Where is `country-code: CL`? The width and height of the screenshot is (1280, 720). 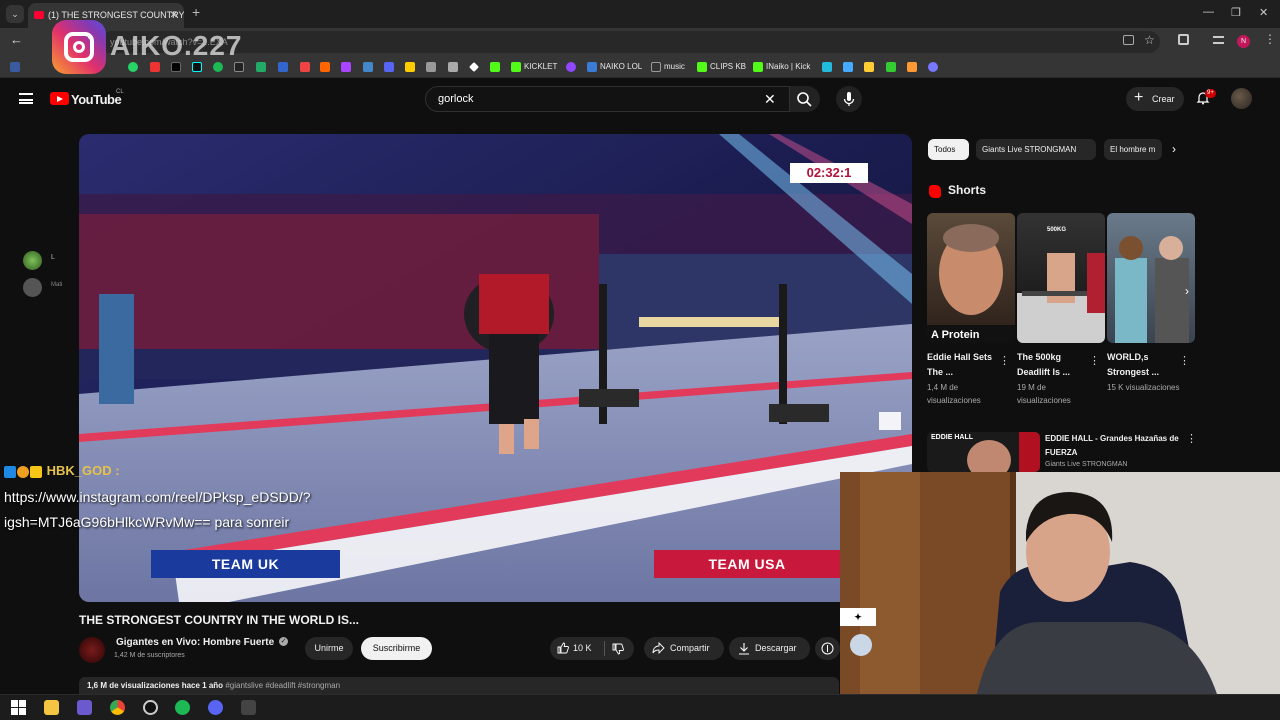 country-code: CL is located at coordinates (120, 92).